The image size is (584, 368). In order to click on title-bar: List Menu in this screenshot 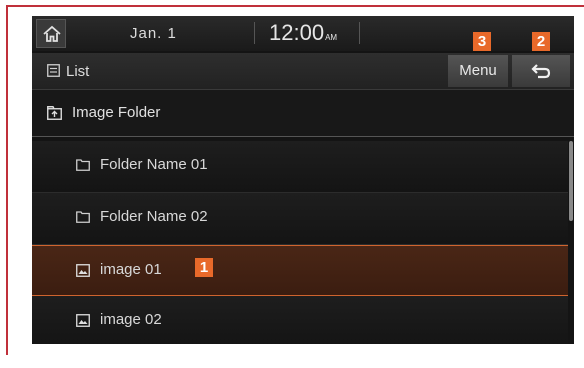, I will do `click(303, 71)`.